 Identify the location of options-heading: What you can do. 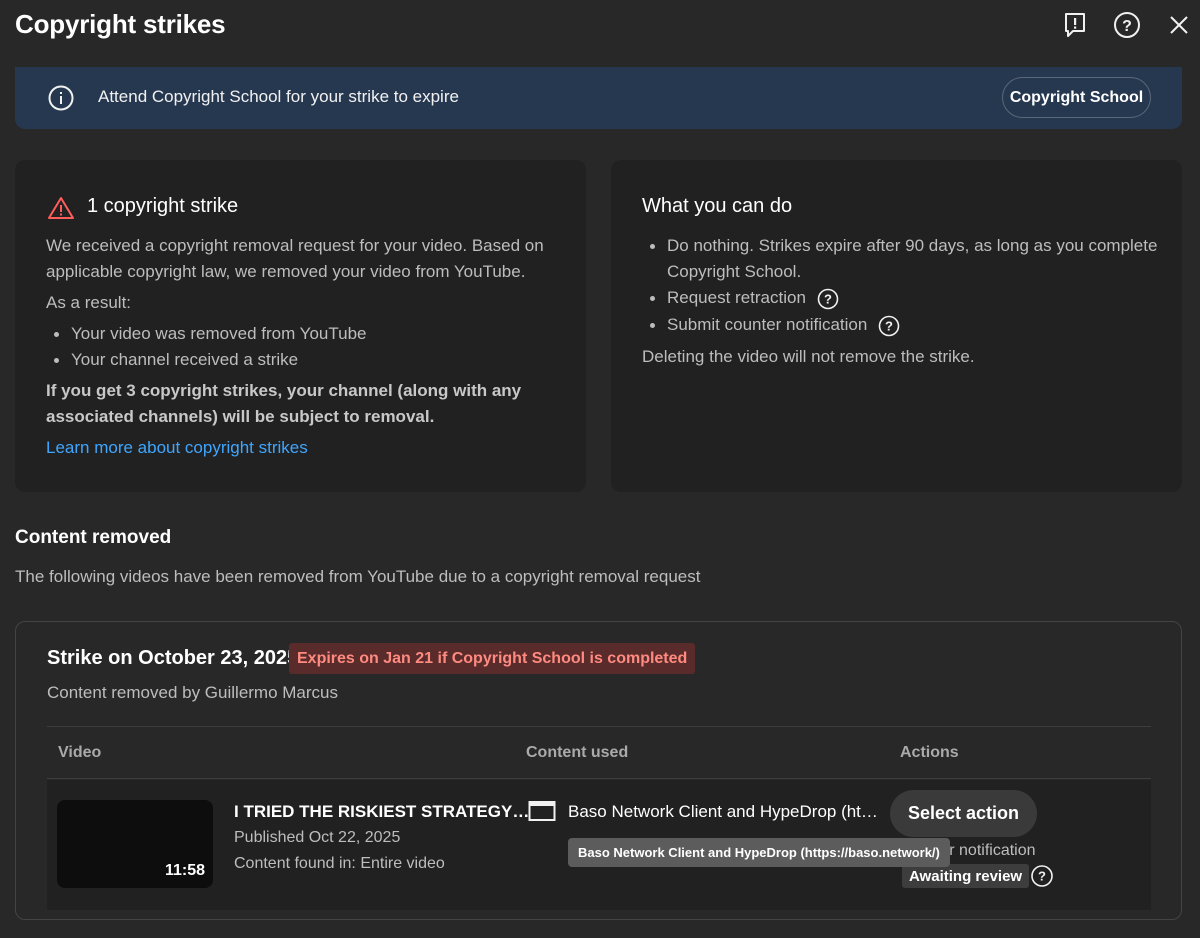
(717, 206).